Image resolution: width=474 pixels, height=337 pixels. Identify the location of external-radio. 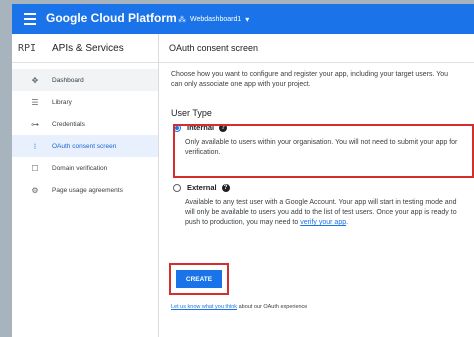
(177, 188).